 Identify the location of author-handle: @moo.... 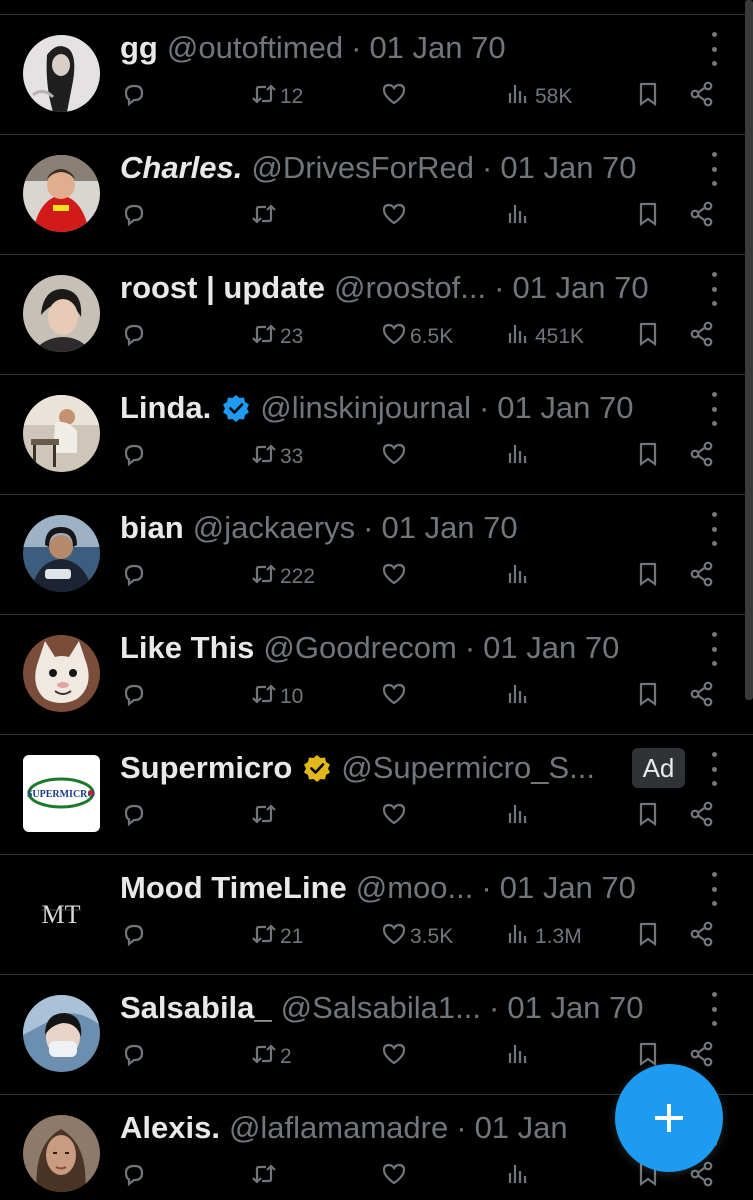
(415, 888).